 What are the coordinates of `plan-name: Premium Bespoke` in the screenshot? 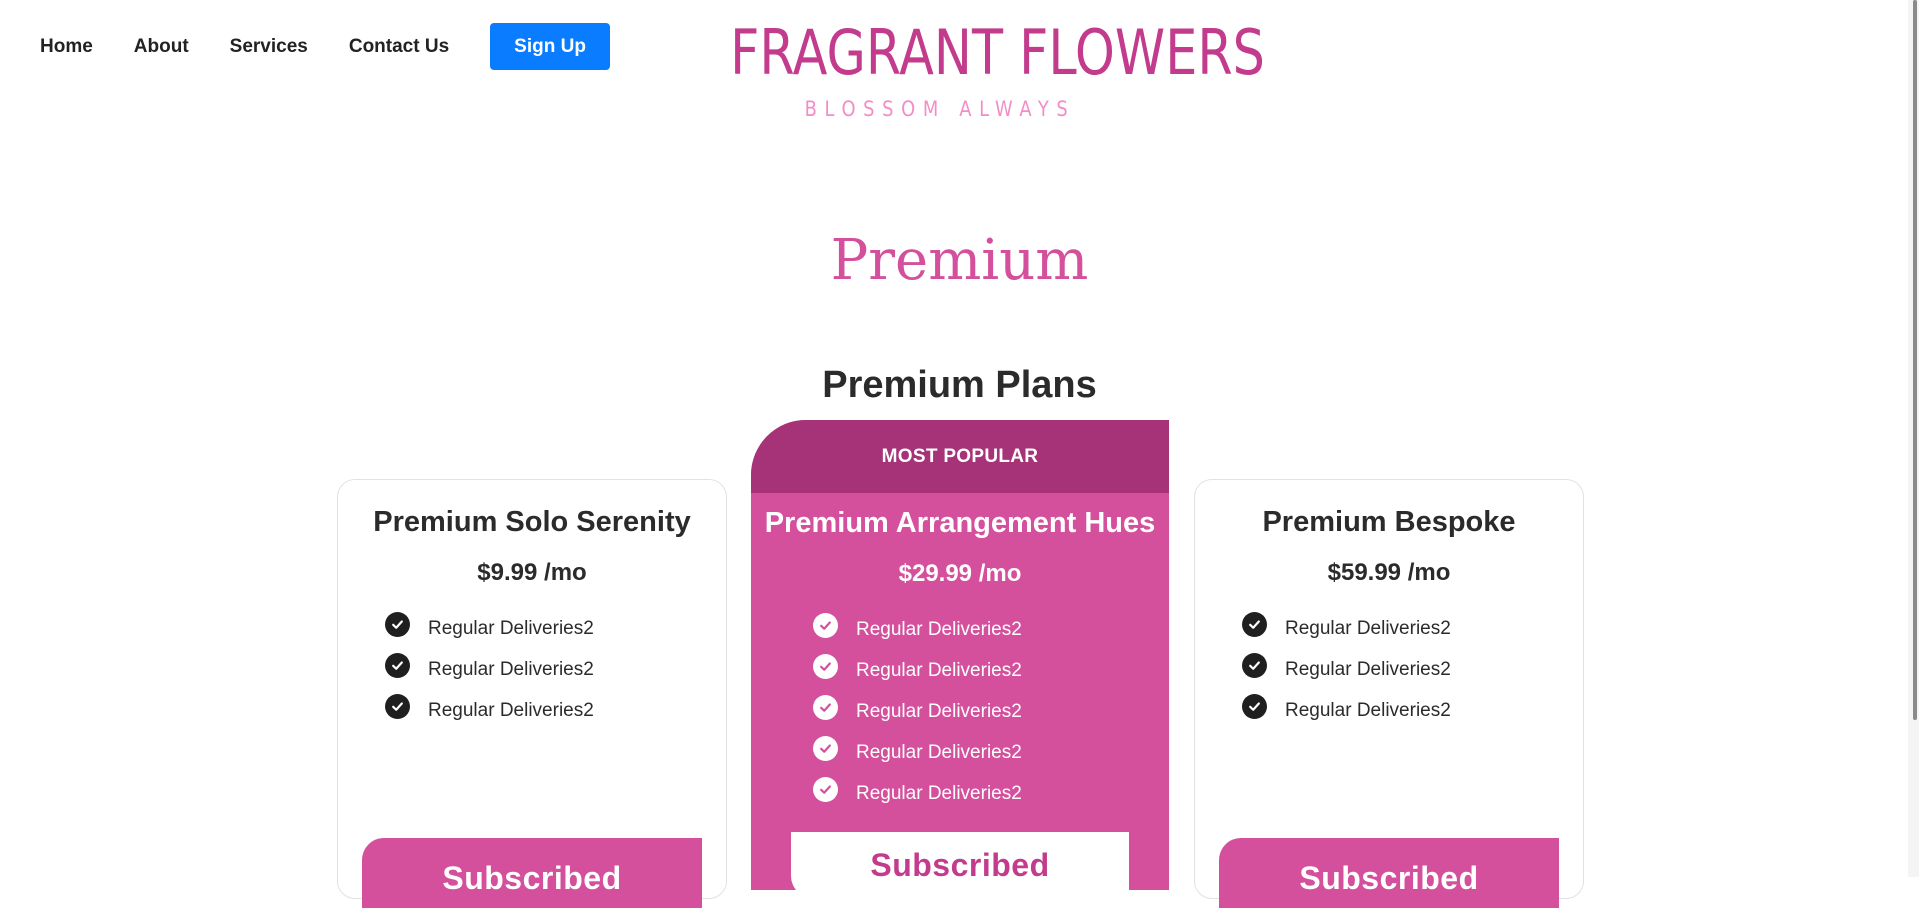 It's located at (1389, 522).